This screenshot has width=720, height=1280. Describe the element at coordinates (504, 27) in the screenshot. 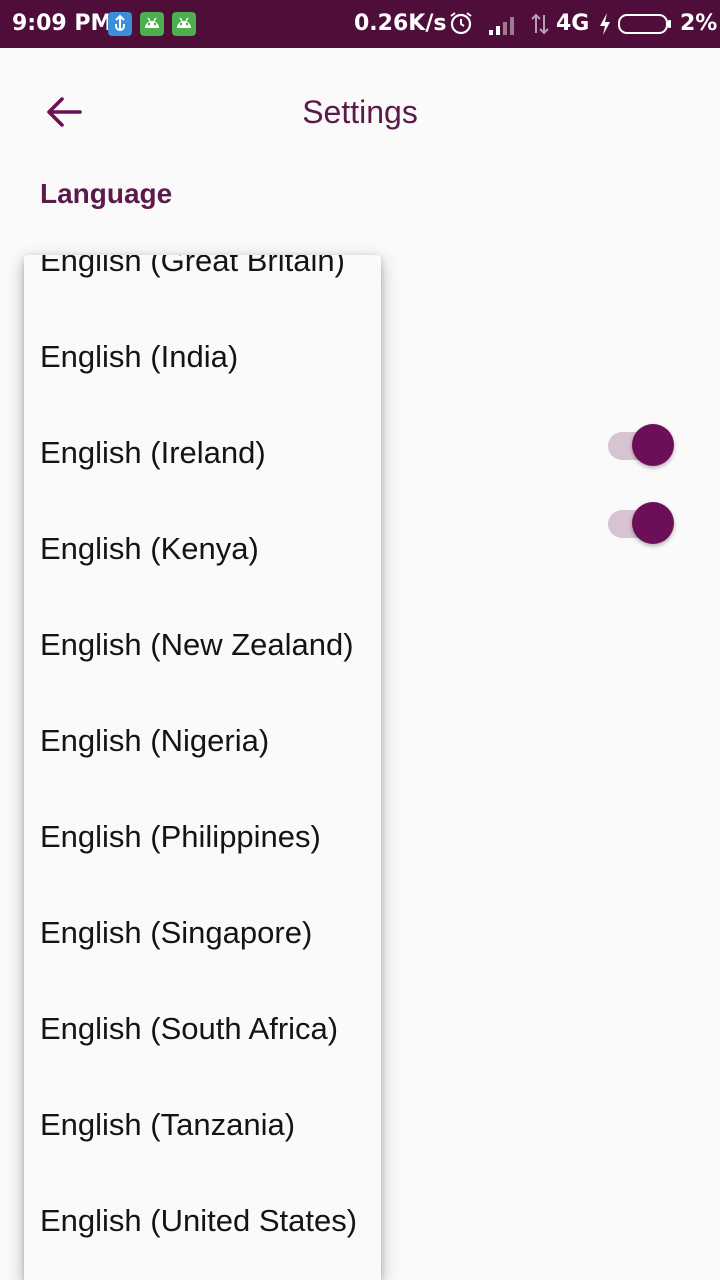

I see `signal-icon` at that location.